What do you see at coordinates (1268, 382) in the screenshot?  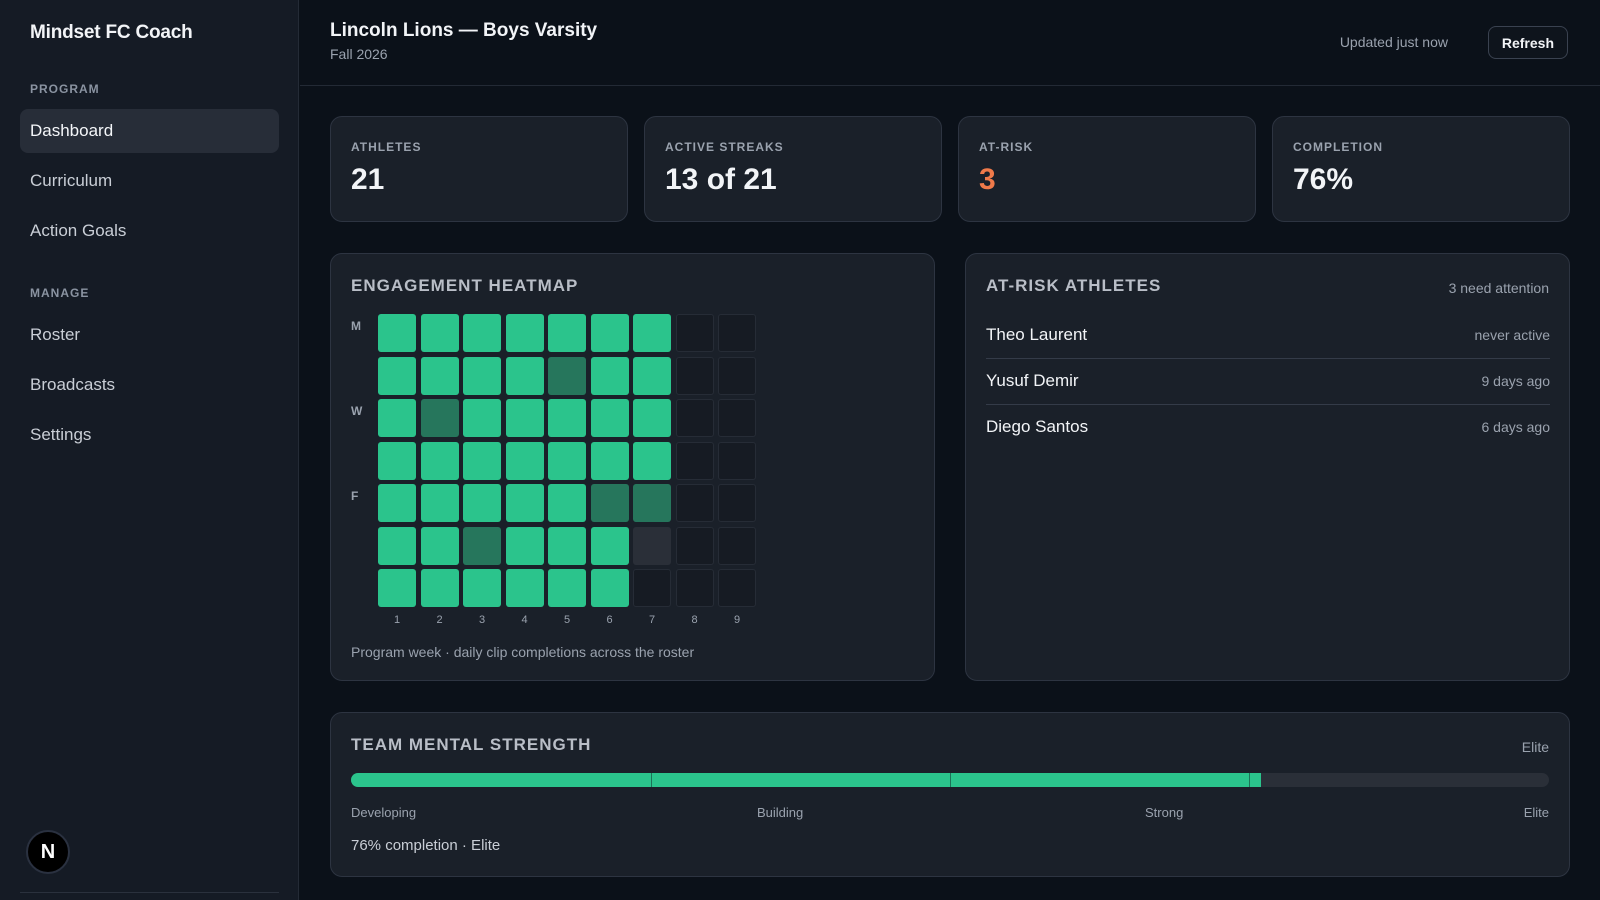 I see `list-item: Yusuf Demir 9 days ago` at bounding box center [1268, 382].